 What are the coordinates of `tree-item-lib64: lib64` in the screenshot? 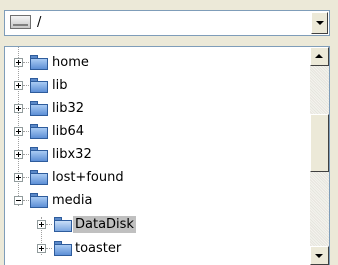 It's located at (157, 131).